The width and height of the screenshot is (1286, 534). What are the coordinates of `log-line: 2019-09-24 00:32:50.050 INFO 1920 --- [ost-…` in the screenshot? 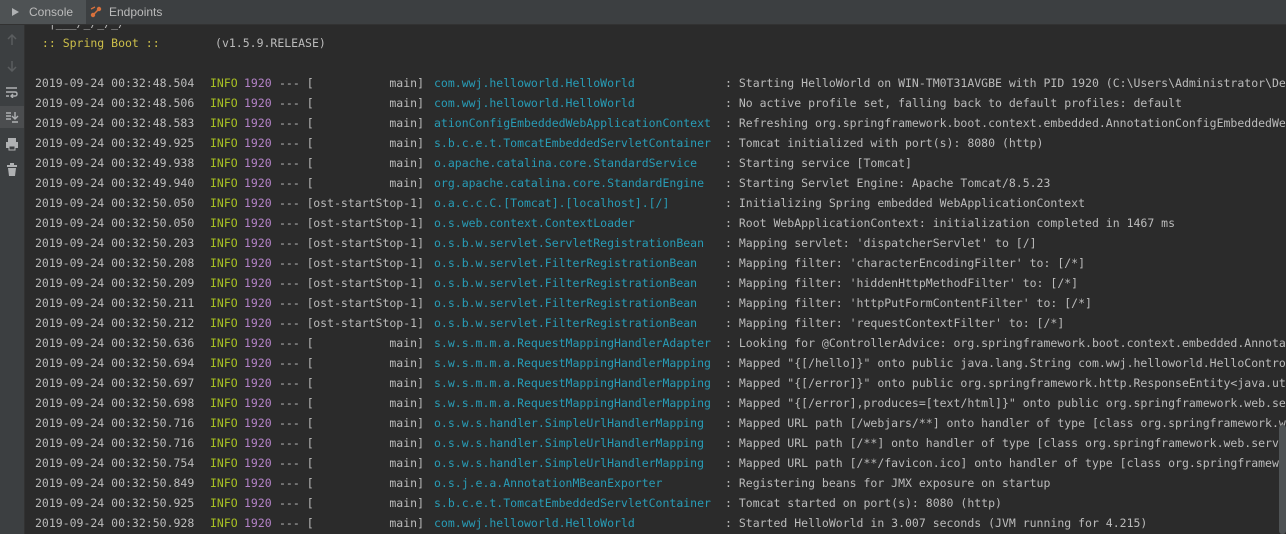 It's located at (655, 203).